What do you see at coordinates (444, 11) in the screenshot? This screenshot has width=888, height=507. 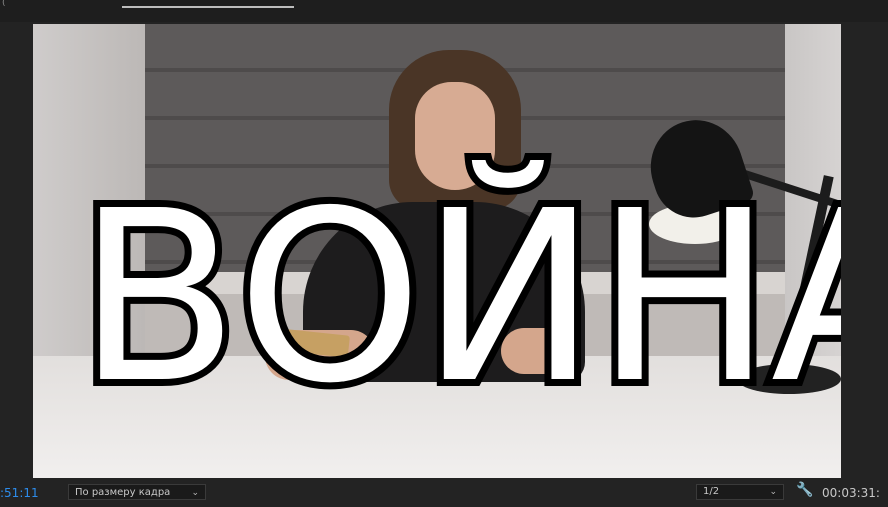 I see `panel-tab-bar: (` at bounding box center [444, 11].